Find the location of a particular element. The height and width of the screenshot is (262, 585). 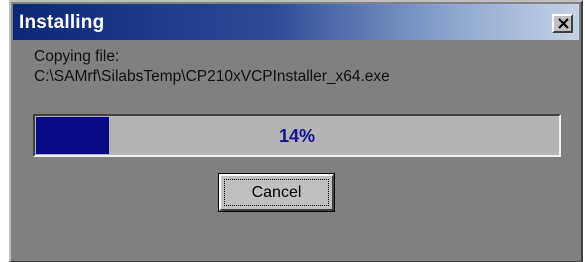

close-icon is located at coordinates (563, 23).